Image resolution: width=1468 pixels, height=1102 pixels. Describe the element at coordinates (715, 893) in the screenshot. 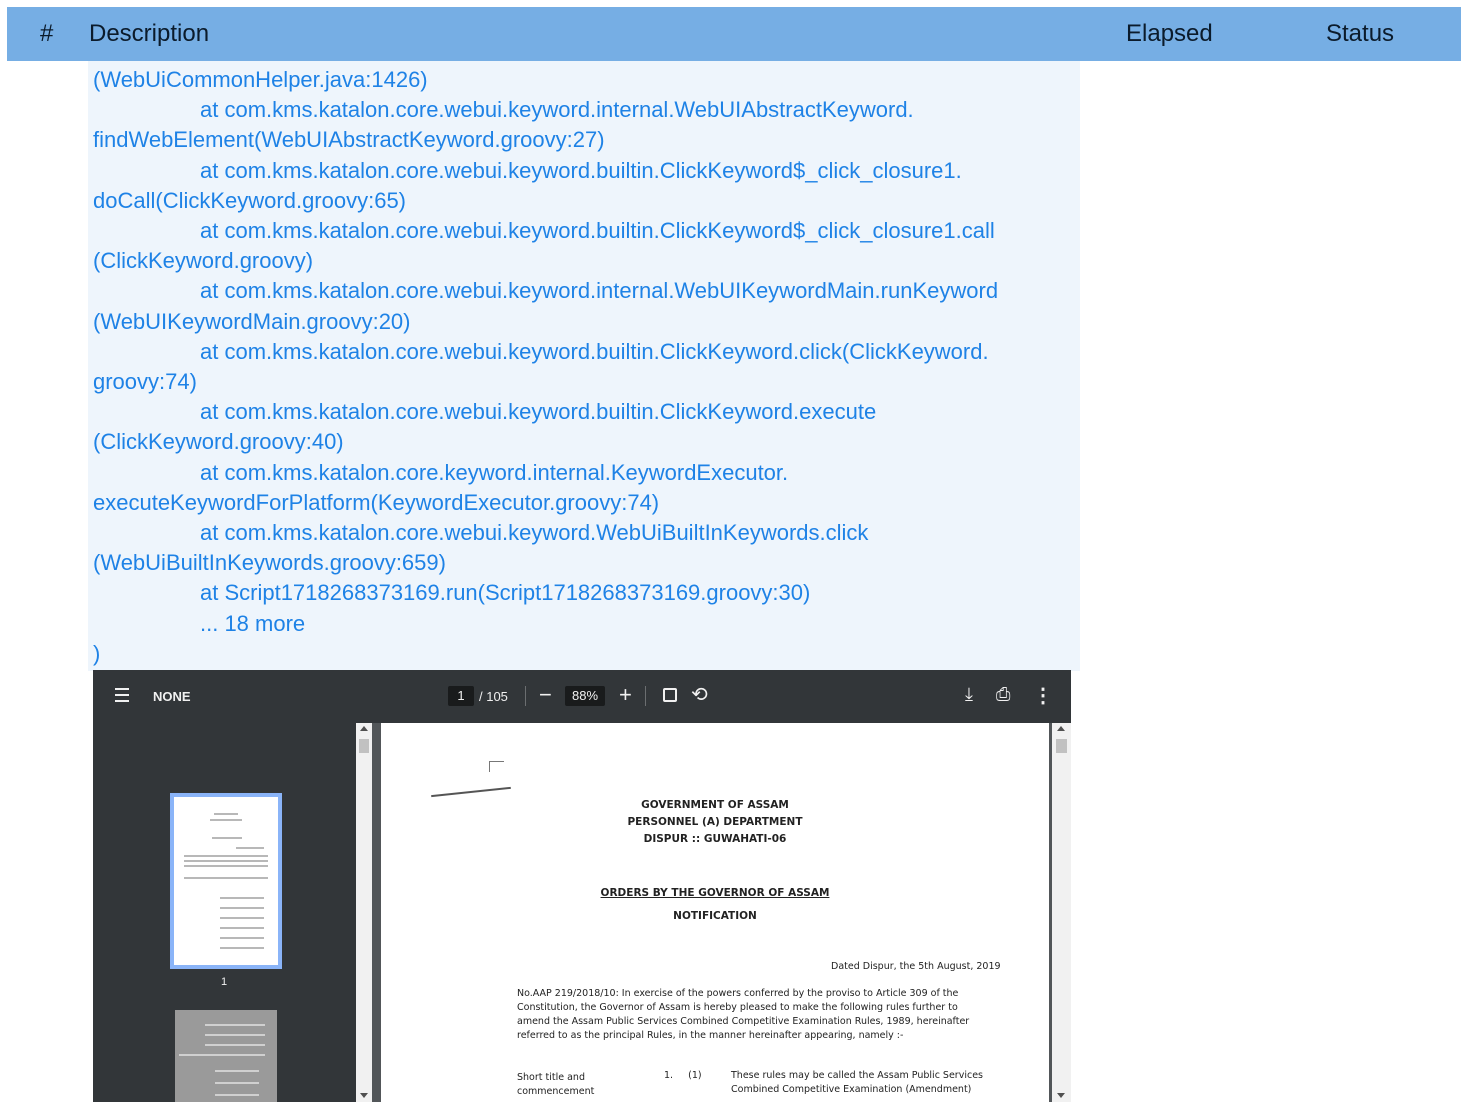

I see `doc-orders: ORDERS BY THE GOVERNOR OF ASSAM` at that location.